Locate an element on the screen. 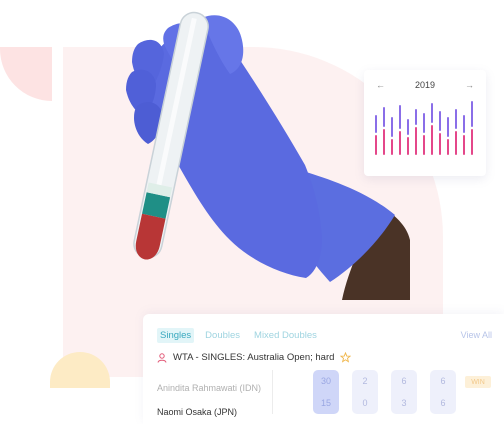  set-score-cell: 6 3 is located at coordinates (404, 392).